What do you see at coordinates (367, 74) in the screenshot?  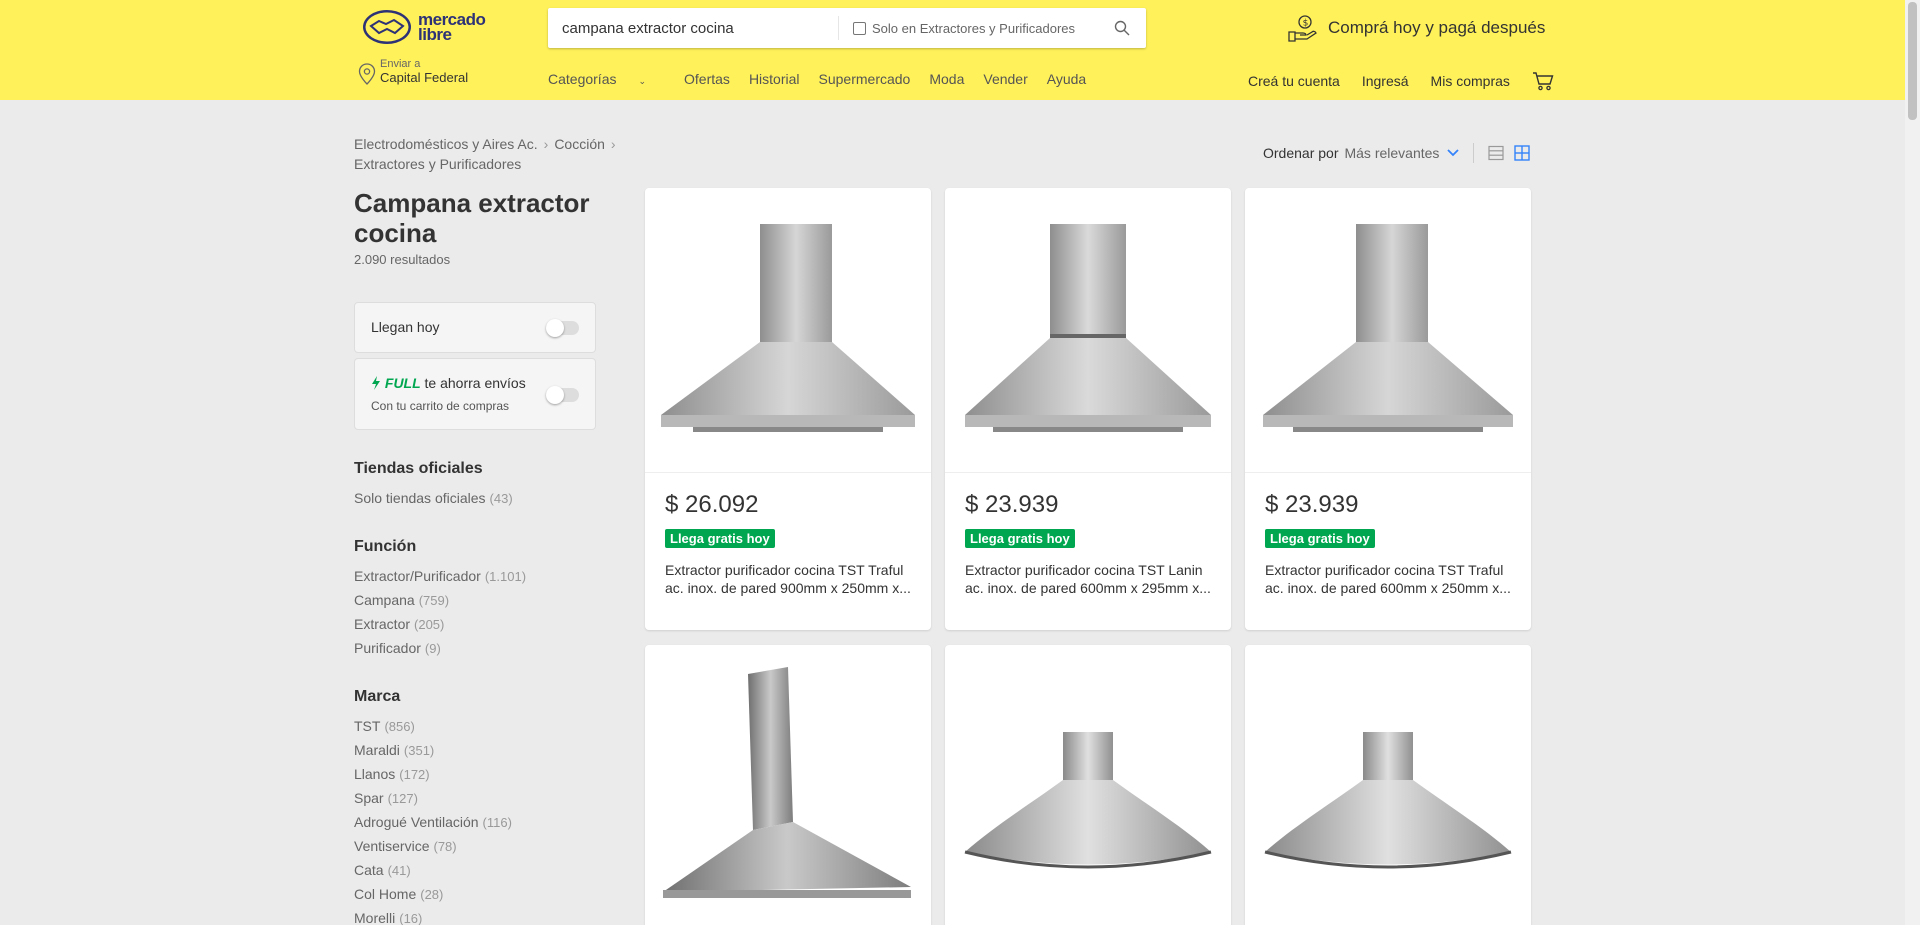 I see `location-pin-icon` at bounding box center [367, 74].